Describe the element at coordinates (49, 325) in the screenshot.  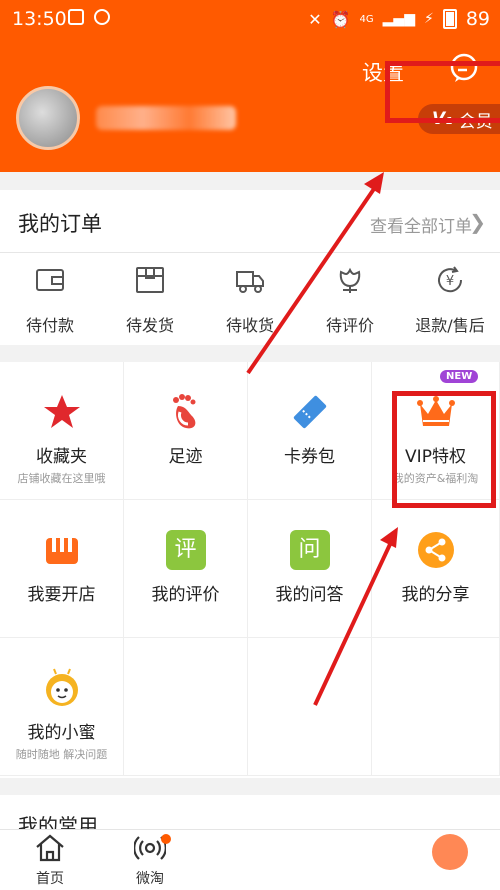
I see `order-pending-payment-label: 待付款` at that location.